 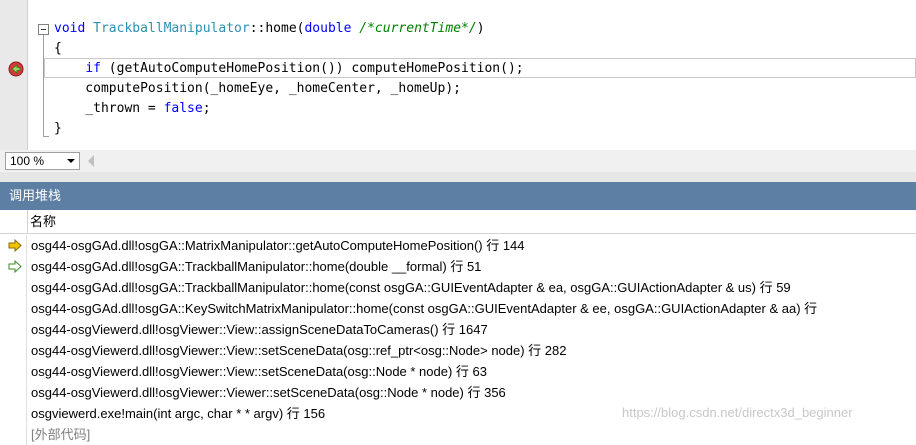 What do you see at coordinates (27, 161) in the screenshot?
I see `zoom-value: 100 %` at bounding box center [27, 161].